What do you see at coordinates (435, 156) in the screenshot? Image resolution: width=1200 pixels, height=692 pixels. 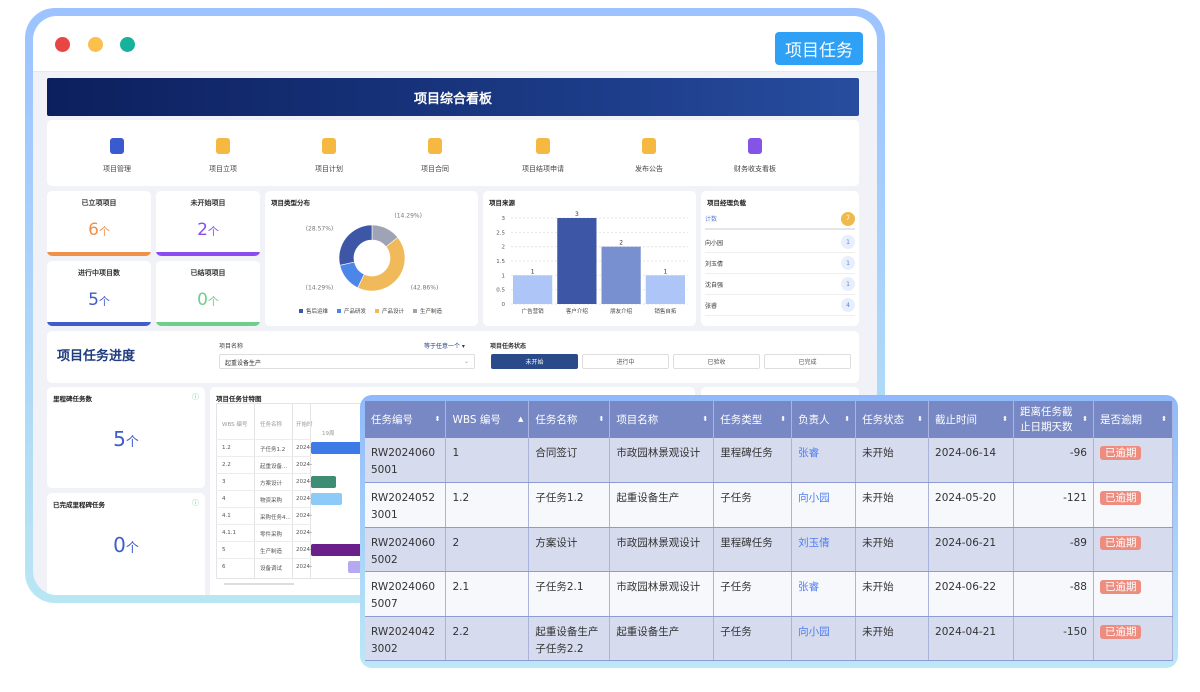 I see `nav-item: 项目合同` at bounding box center [435, 156].